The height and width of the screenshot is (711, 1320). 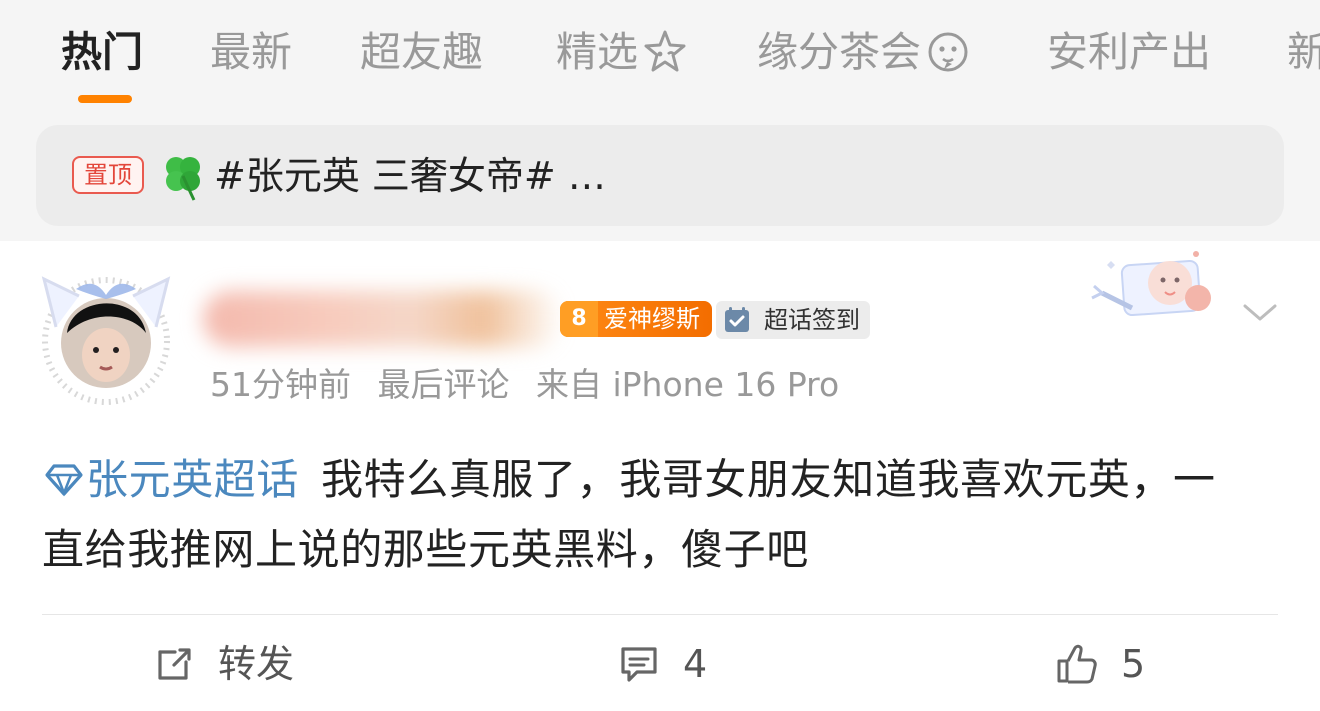 I want to click on repost-button: 转发, so click(x=222, y=664).